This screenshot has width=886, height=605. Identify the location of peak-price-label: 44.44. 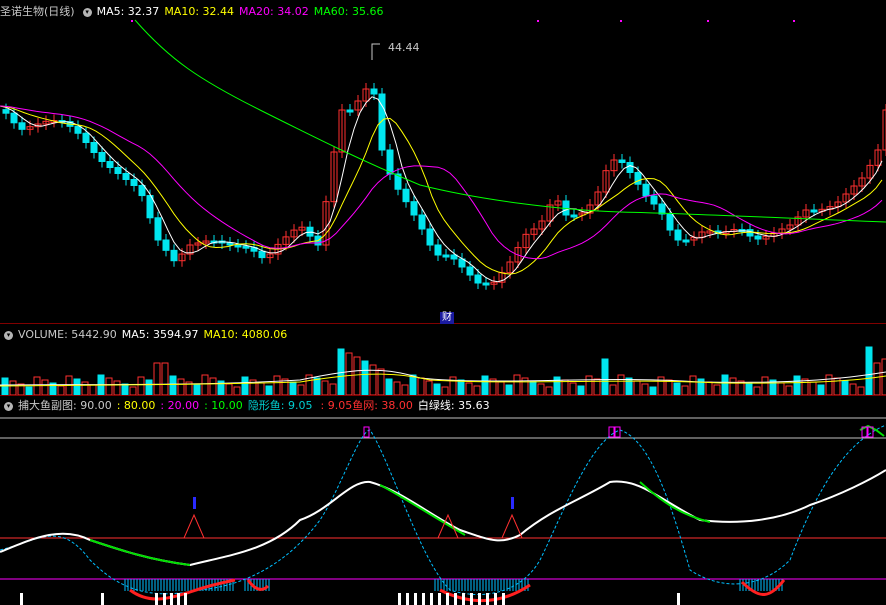
(404, 47).